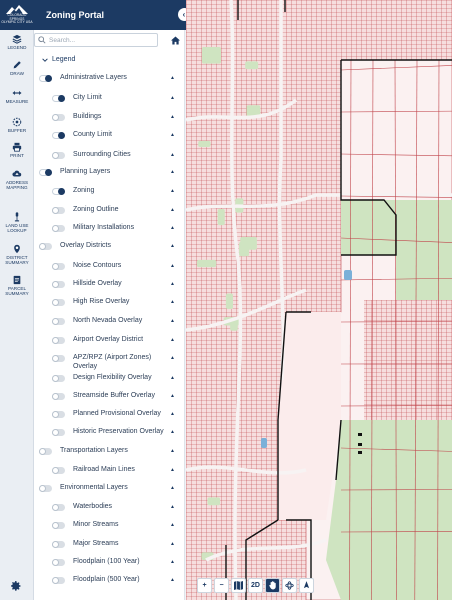 The image size is (452, 600). What do you see at coordinates (112, 507) in the screenshot?
I see `layer-row-waterbodies: Waterbodies` at bounding box center [112, 507].